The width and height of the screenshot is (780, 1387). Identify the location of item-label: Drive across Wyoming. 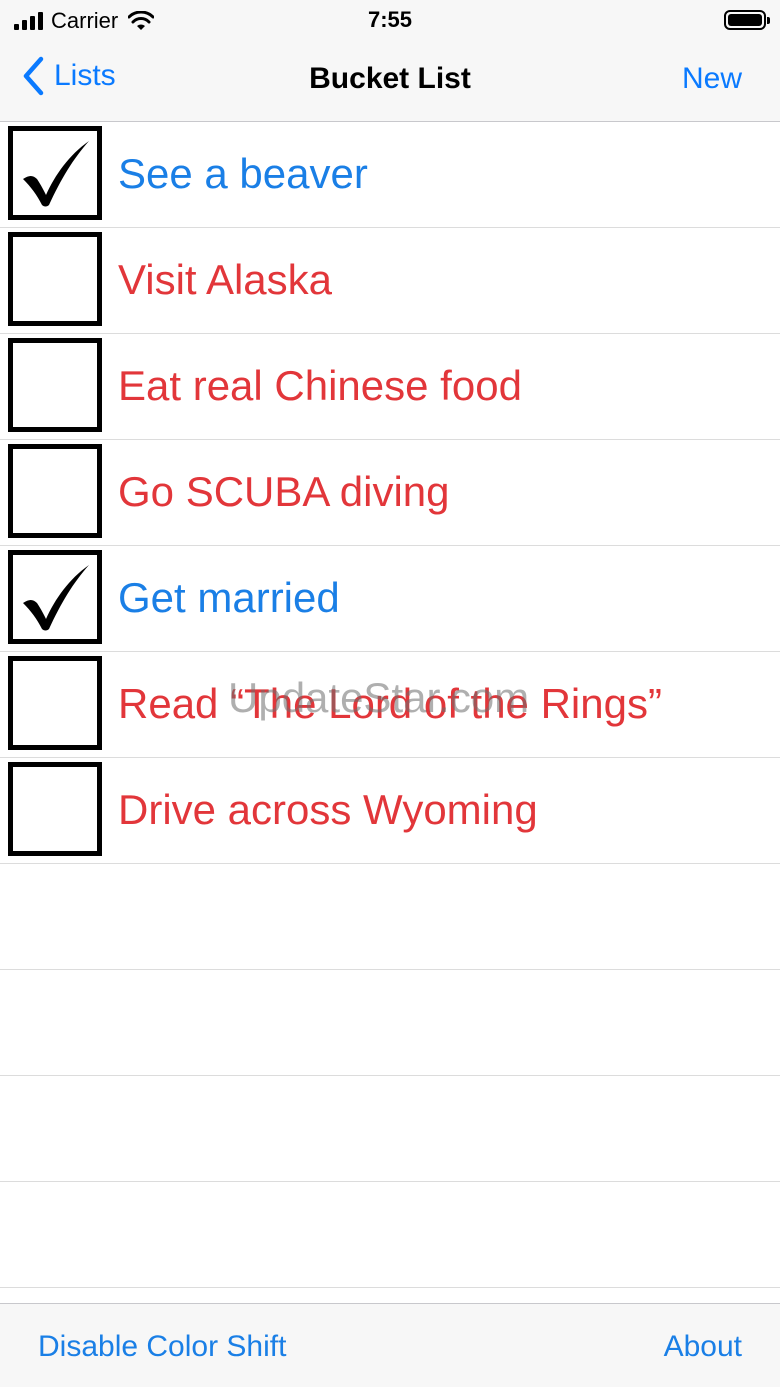
(328, 810).